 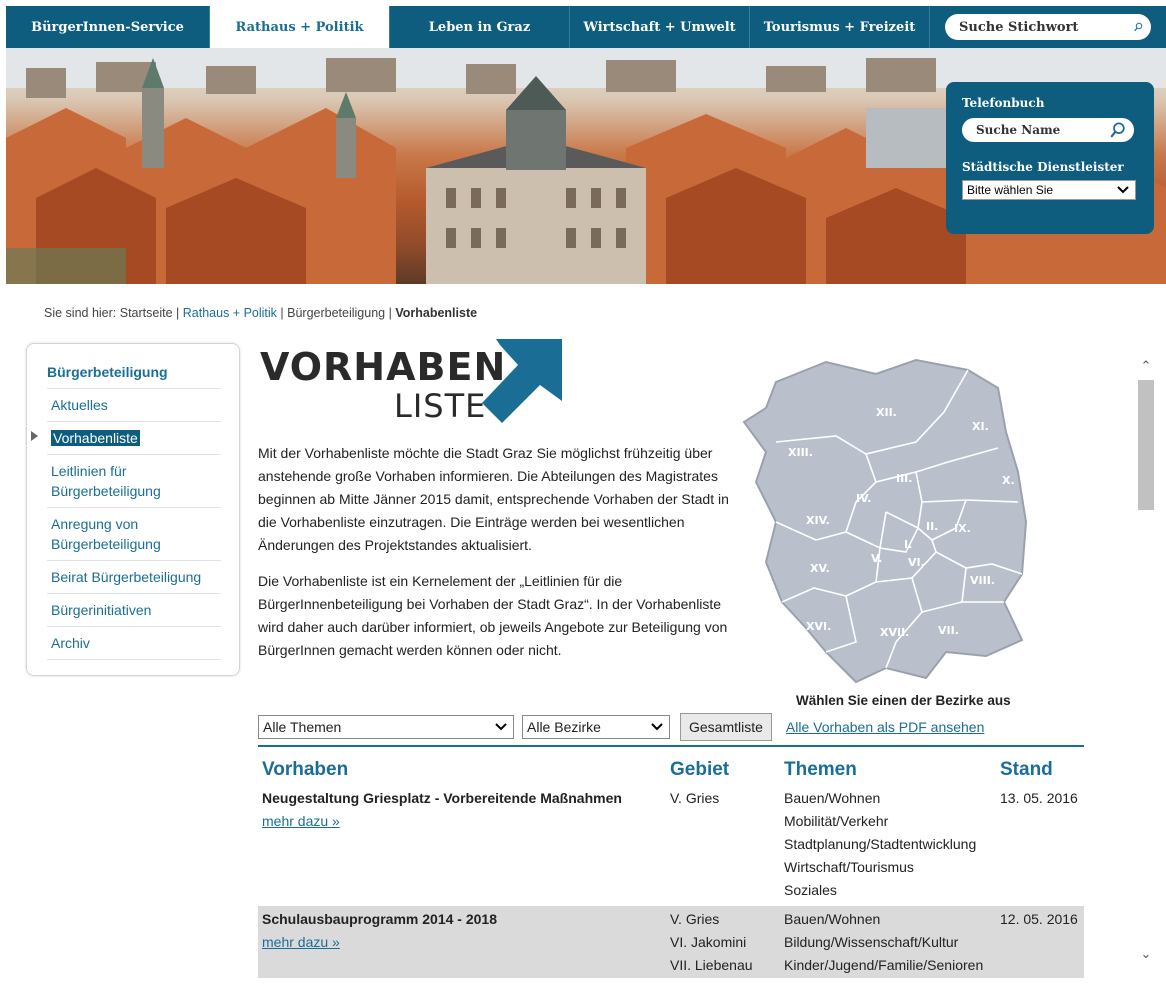 I want to click on theme-cell: Soziales, so click(x=810, y=890).